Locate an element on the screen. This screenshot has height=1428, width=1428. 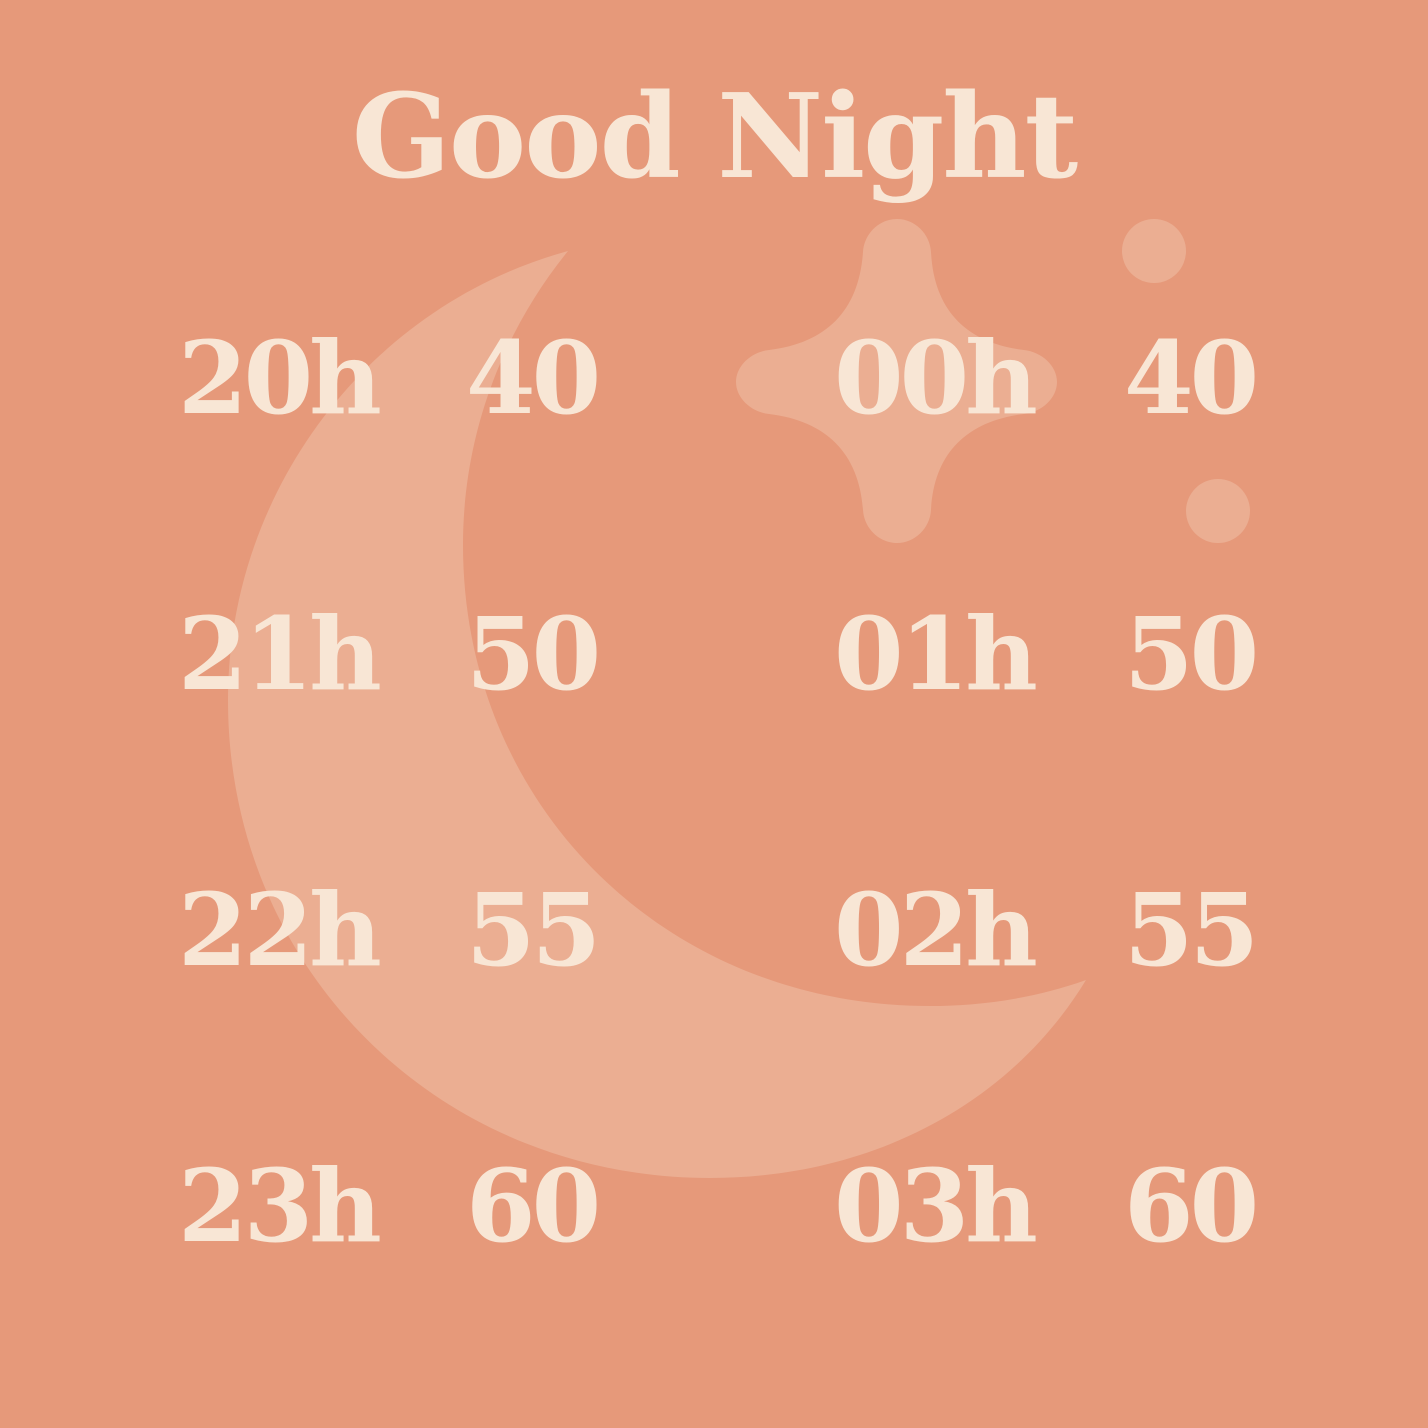
hour-label: 02h is located at coordinates (936, 930).